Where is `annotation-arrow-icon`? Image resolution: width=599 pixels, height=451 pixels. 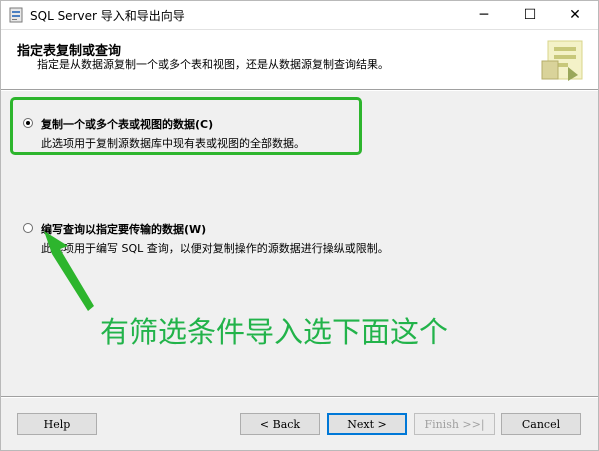
annotation-arrow-icon is located at coordinates (69, 271).